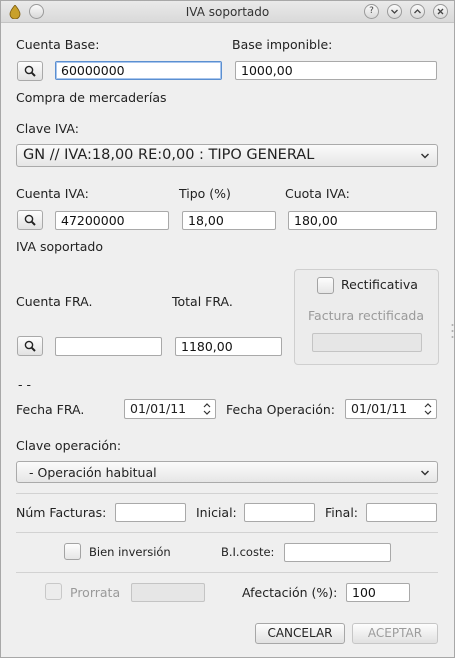 The width and height of the screenshot is (455, 658). Describe the element at coordinates (379, 284) in the screenshot. I see `rectificativa-label: Rectificativa` at that location.